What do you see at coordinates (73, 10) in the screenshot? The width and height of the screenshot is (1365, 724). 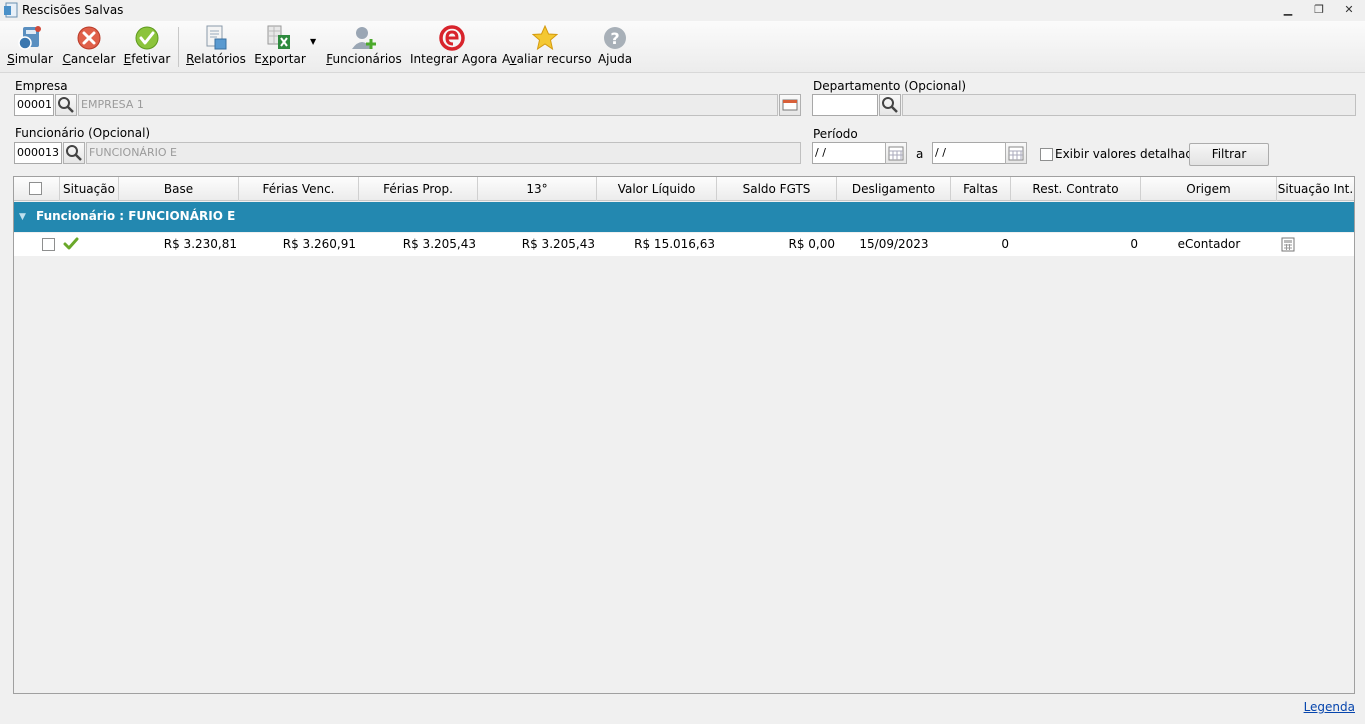 I see `window-title: Rescisões Salvas` at bounding box center [73, 10].